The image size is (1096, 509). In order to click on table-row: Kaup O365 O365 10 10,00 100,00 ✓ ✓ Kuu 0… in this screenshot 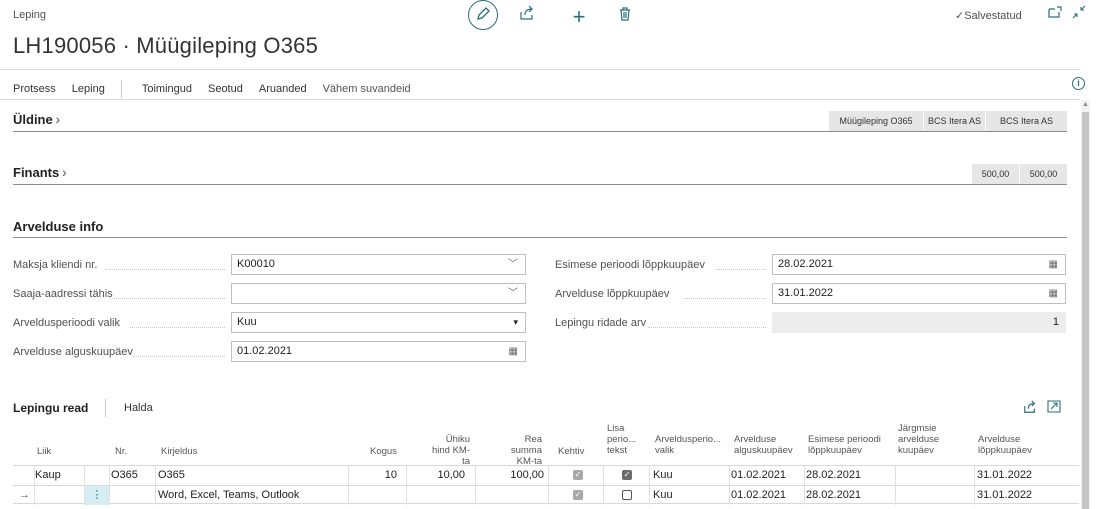, I will do `click(546, 474)`.